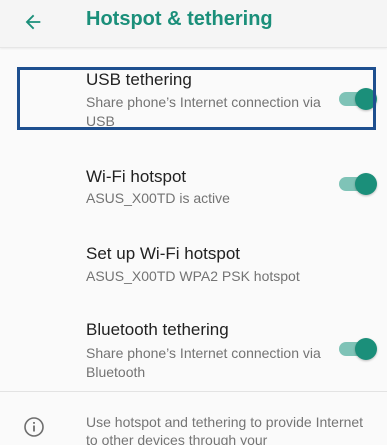  Describe the element at coordinates (34, 427) in the screenshot. I see `info-icon` at that location.